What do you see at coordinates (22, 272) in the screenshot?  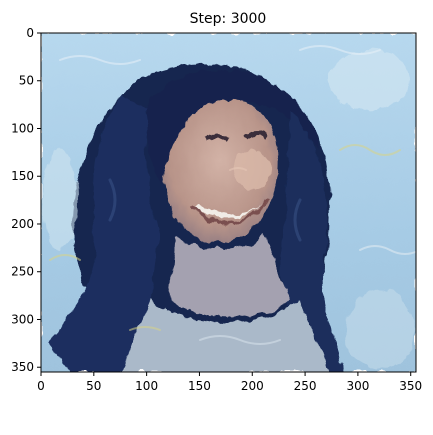 I see `y-tick-label: 250` at bounding box center [22, 272].